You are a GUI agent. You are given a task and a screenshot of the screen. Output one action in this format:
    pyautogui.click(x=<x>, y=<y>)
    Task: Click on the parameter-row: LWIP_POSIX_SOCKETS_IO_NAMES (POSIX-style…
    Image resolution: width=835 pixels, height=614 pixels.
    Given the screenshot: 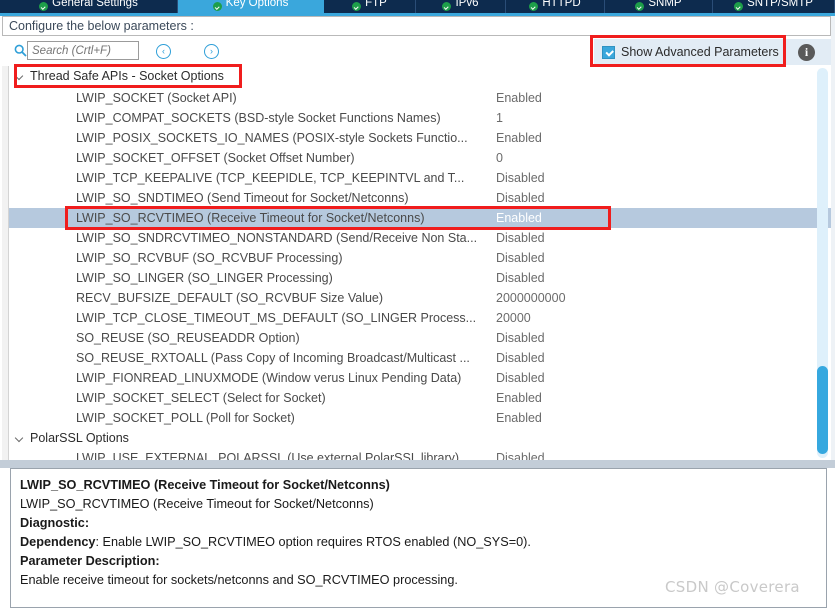 What is the action you would take?
    pyautogui.click(x=420, y=138)
    